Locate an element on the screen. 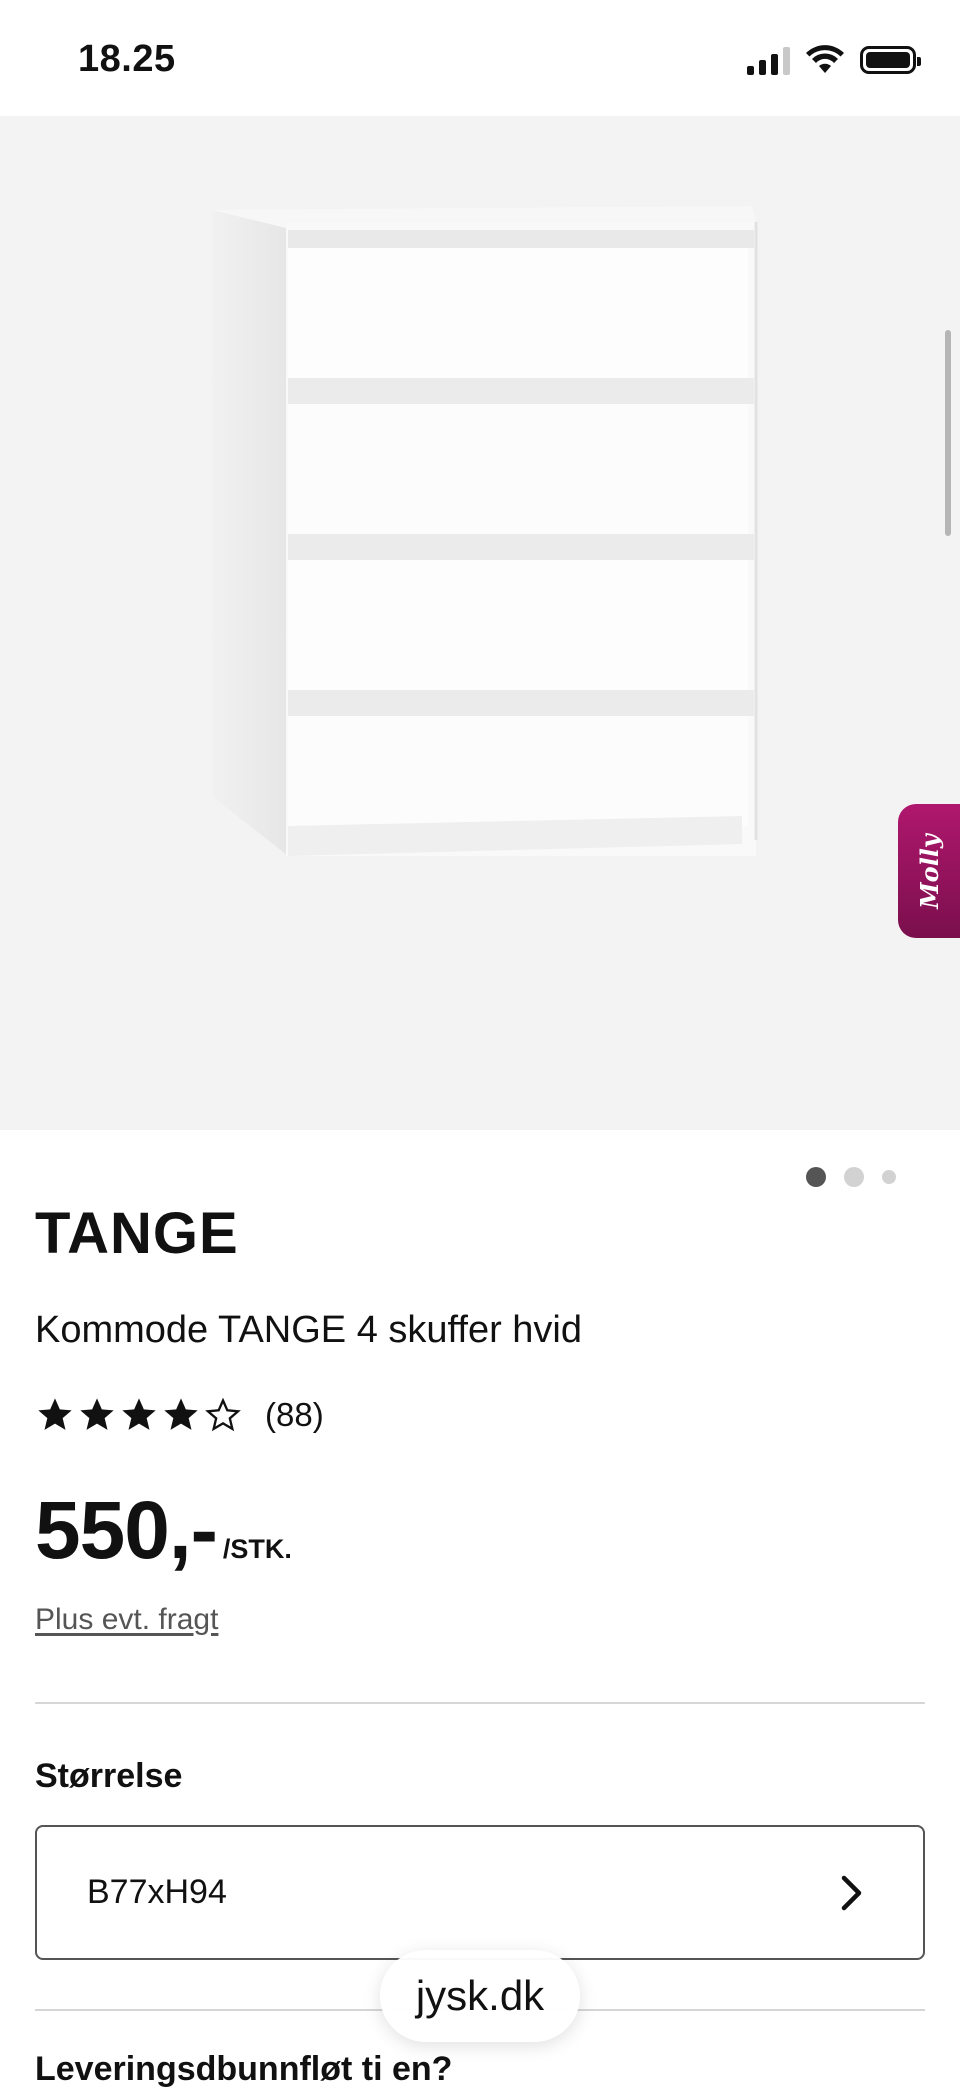 The height and width of the screenshot is (2088, 960). url-text: jysk.dk is located at coordinates (480, 1995).